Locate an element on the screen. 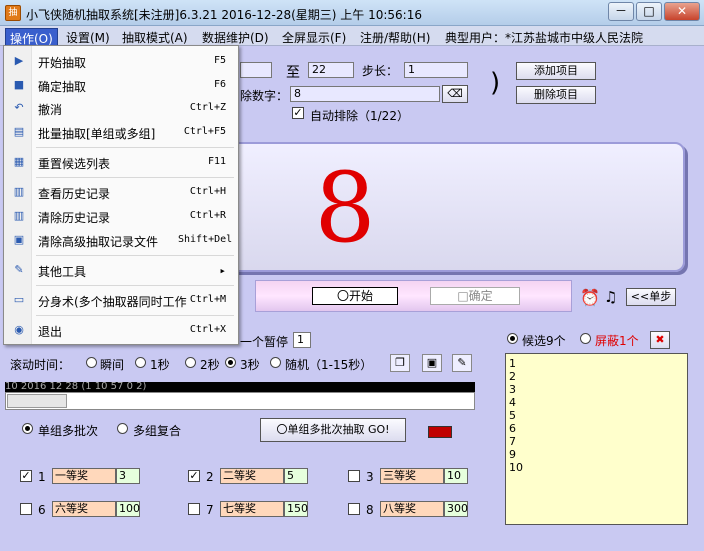  stop-icon is located at coordinates (440, 432).